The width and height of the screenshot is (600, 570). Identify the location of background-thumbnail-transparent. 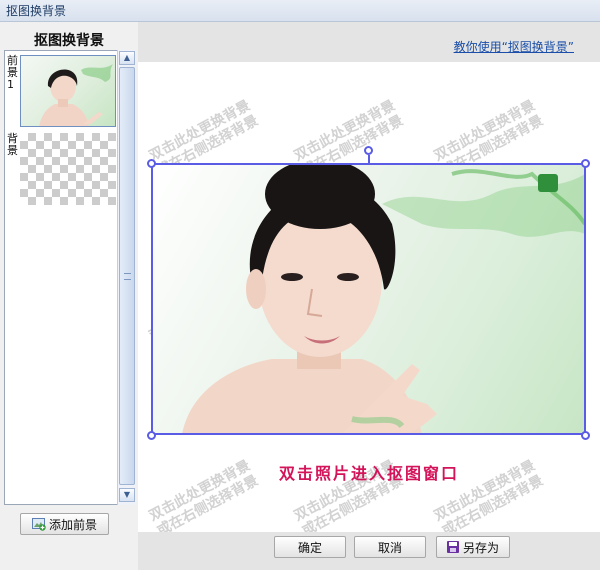
(68, 169).